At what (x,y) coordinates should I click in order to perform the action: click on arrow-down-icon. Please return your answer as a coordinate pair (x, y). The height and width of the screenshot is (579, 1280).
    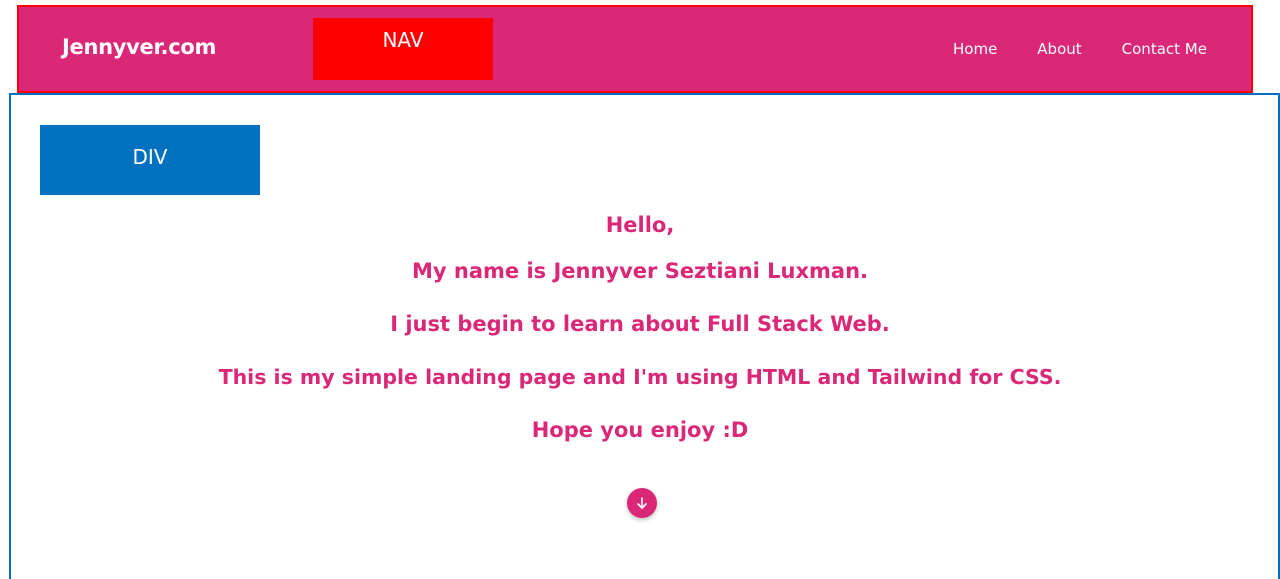
    Looking at the image, I should click on (642, 503).